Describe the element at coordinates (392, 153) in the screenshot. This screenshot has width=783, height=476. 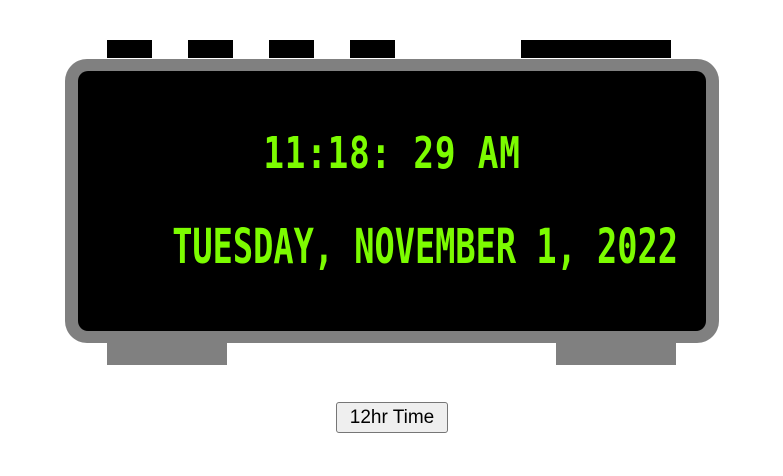
I see `time-readout: 11:18: 29 AM` at that location.